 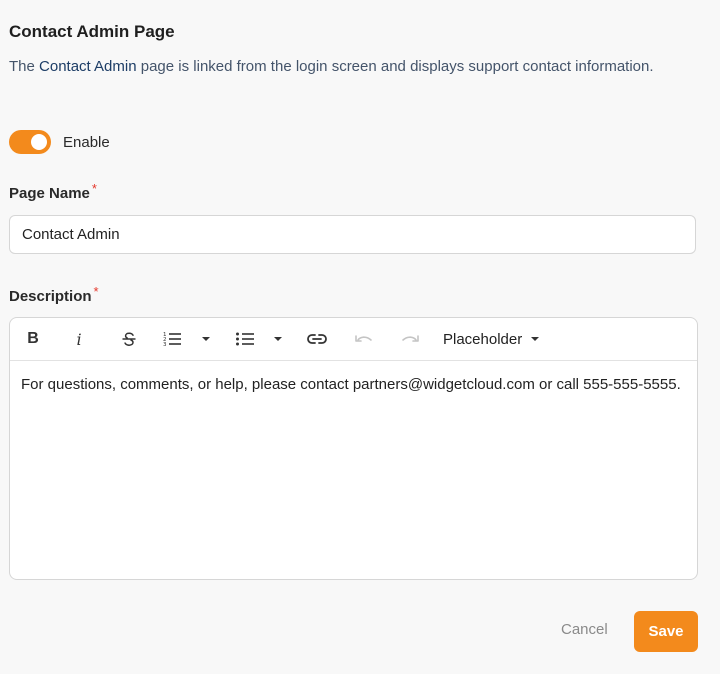 I want to click on link-icon, so click(x=317, y=339).